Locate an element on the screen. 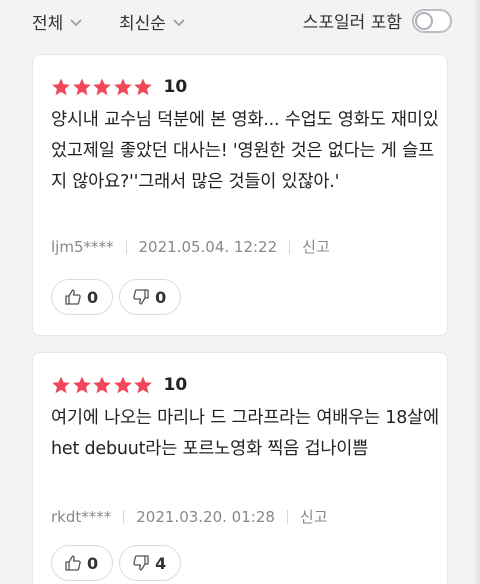  spoiler-filter: 스포일러 포함 is located at coordinates (377, 20).